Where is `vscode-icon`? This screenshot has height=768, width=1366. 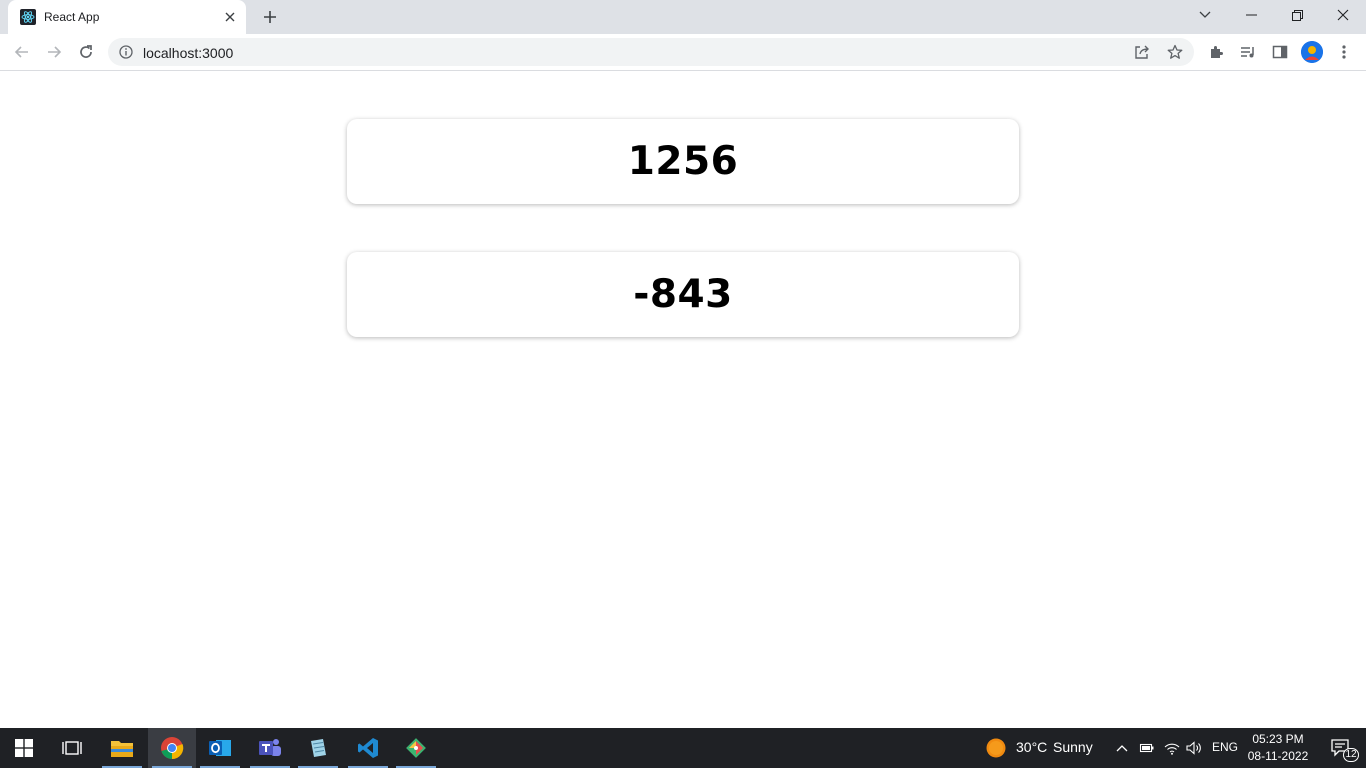
vscode-icon is located at coordinates (368, 748).